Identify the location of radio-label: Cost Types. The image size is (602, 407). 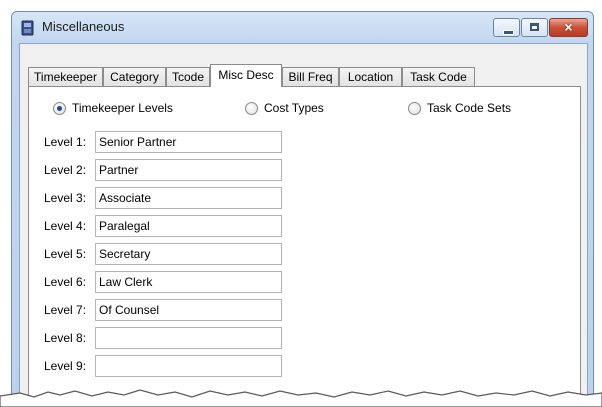
(294, 108).